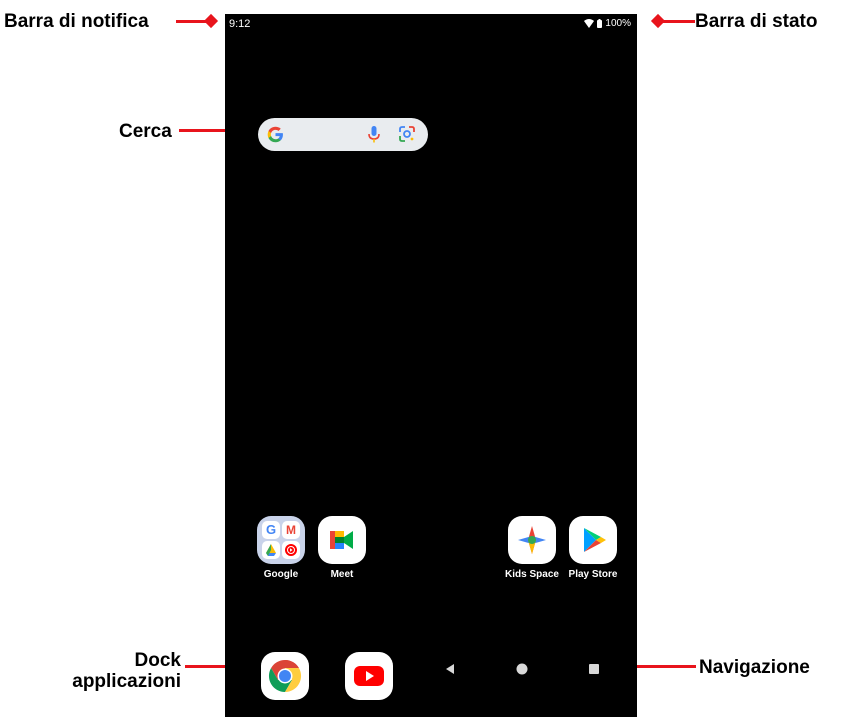  What do you see at coordinates (281, 574) in the screenshot?
I see `google-folder-label: Google` at bounding box center [281, 574].